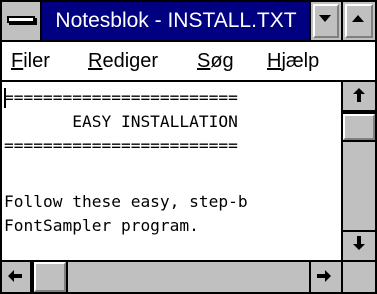 The image size is (377, 294). Describe the element at coordinates (130, 61) in the screenshot. I see `menu-rediger-label: ediger` at that location.